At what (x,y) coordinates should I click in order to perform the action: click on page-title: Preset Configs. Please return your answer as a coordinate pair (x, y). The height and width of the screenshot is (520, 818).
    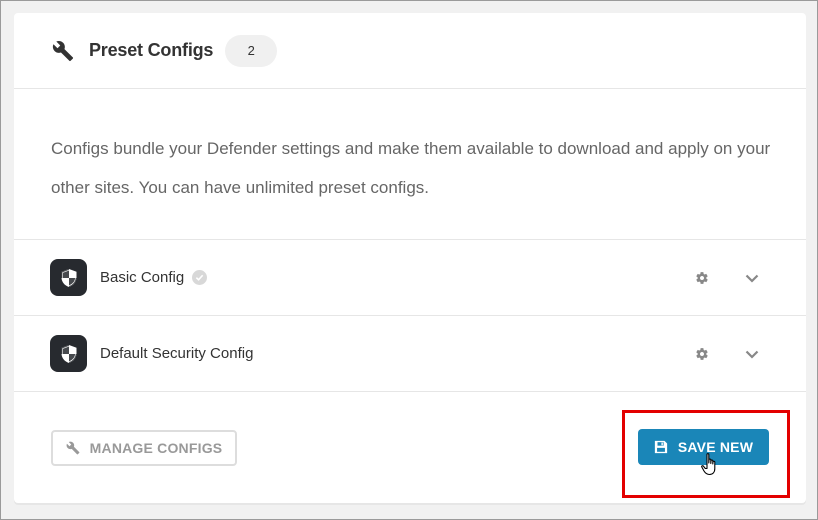
    Looking at the image, I should click on (151, 50).